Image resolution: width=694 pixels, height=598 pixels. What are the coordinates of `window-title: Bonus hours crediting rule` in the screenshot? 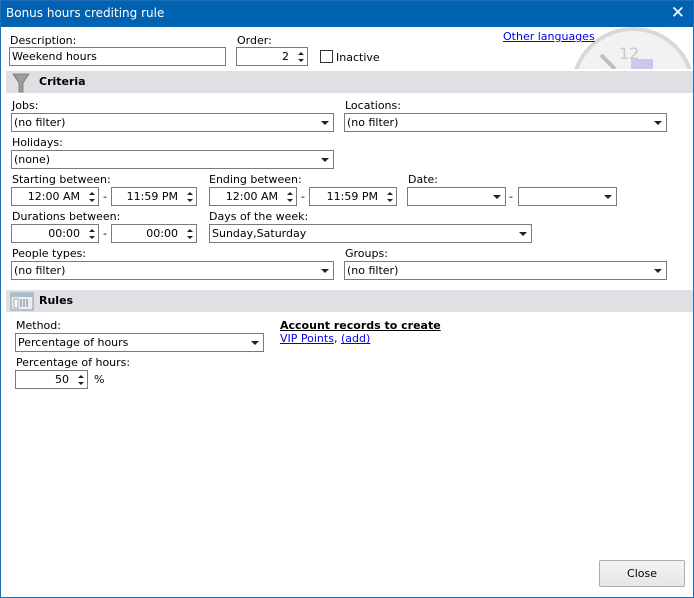 It's located at (85, 13).